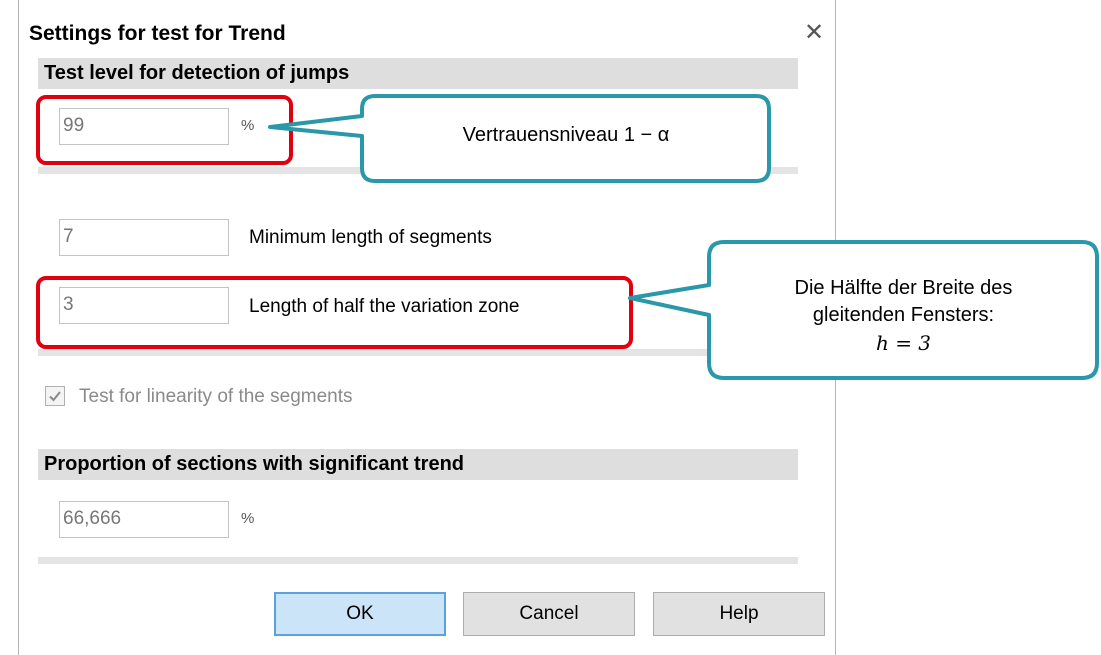 Image resolution: width=1101 pixels, height=655 pixels. What do you see at coordinates (903, 315) in the screenshot?
I see `window-callout-line2: gleitenden Fensters:` at bounding box center [903, 315].